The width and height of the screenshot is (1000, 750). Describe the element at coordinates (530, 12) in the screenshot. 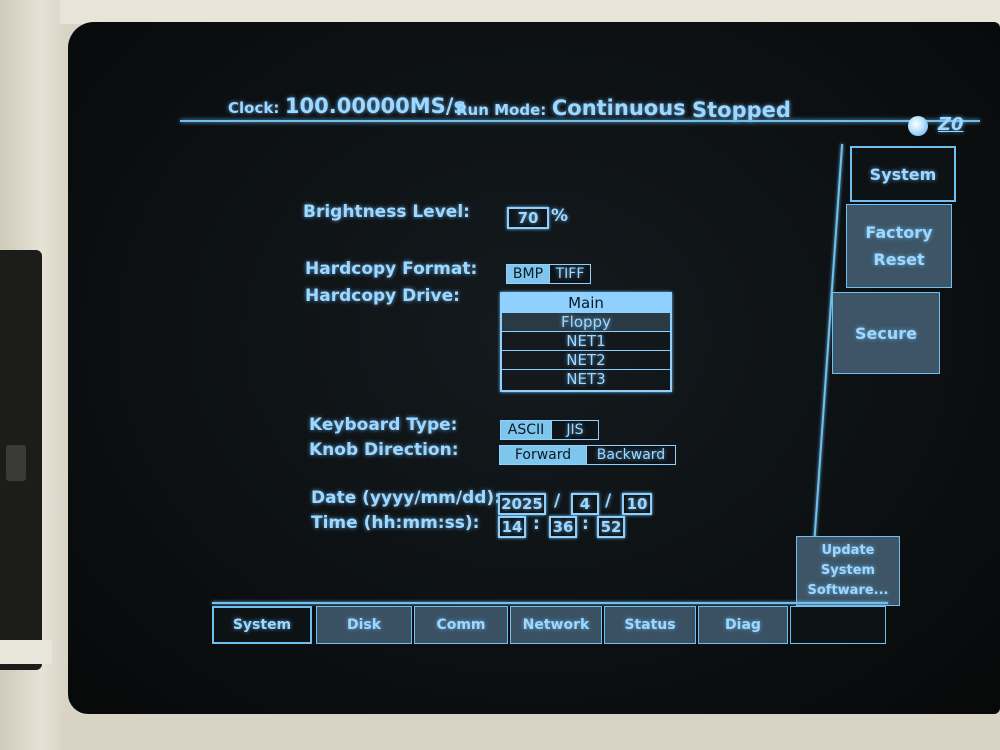

I see `device-bezel-top` at that location.